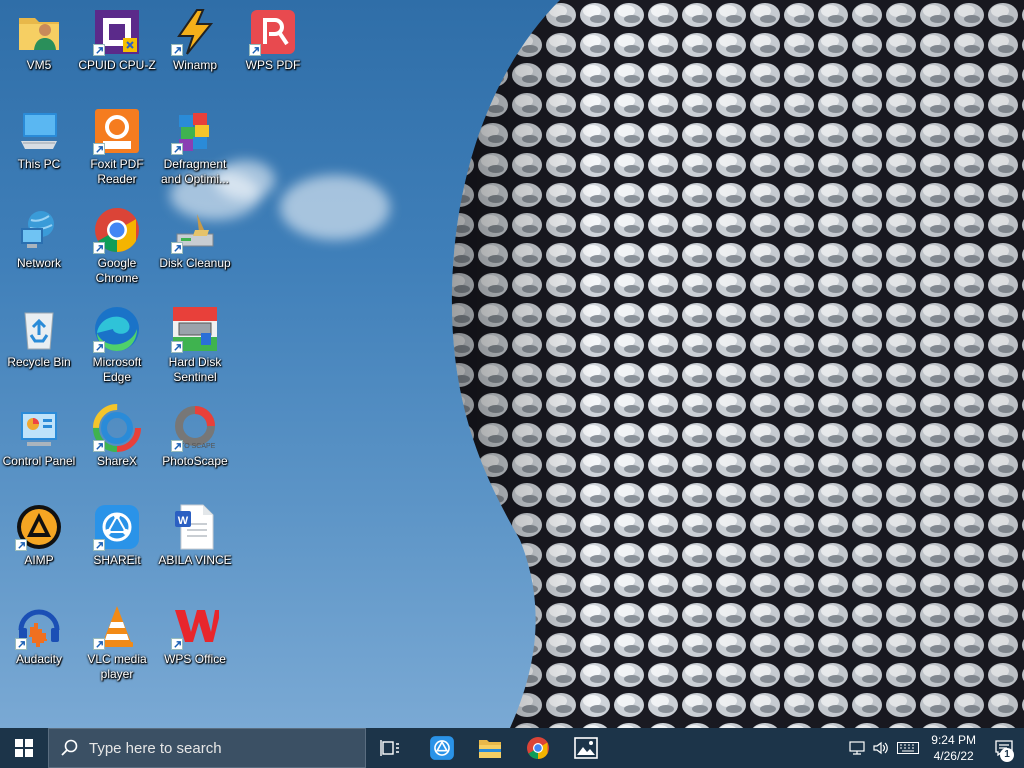 Image resolution: width=1024 pixels, height=768 pixels. What do you see at coordinates (195, 436) in the screenshot?
I see `desktop-icon-photoscape: OTO SCAPE PhotoScape` at bounding box center [195, 436].